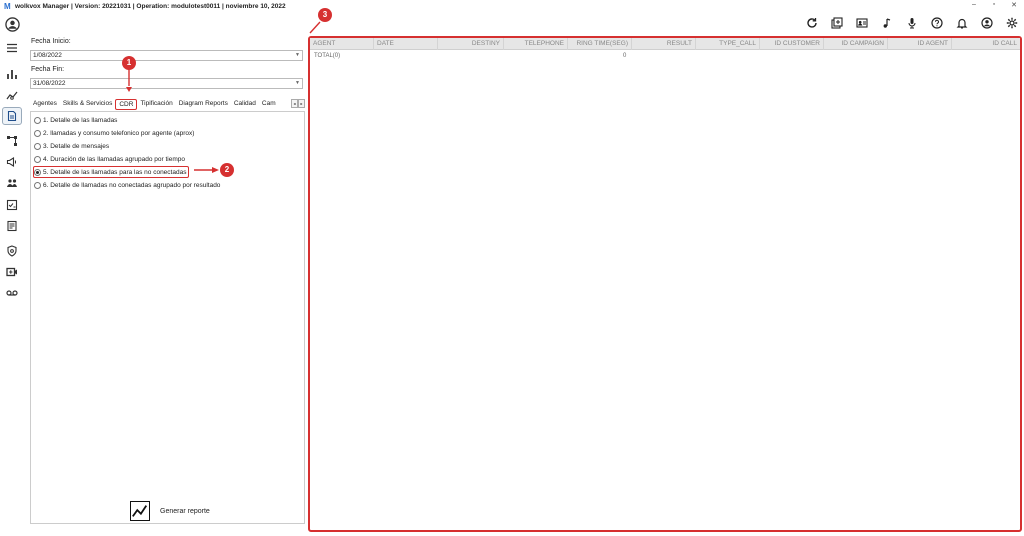 This screenshot has height=536, width=1024. I want to click on col-date: DATE, so click(406, 44).